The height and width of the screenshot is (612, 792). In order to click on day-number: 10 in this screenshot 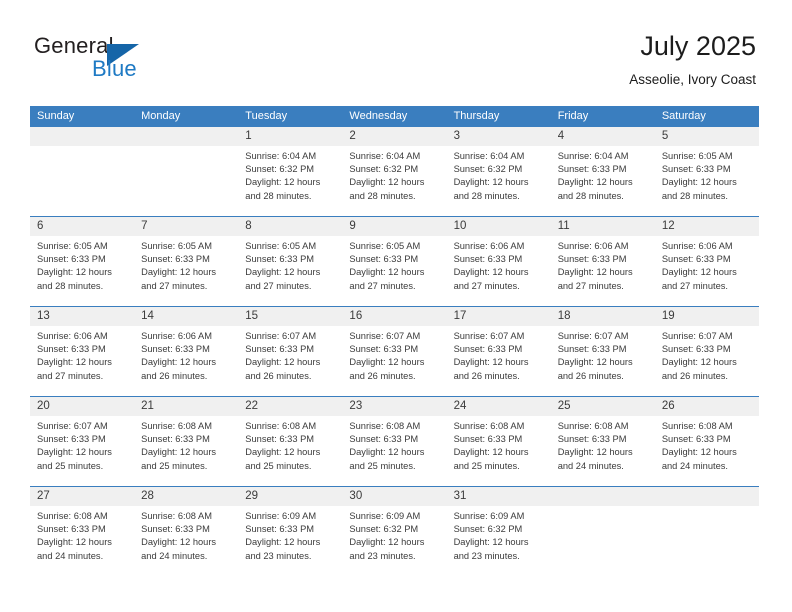, I will do `click(499, 226)`.